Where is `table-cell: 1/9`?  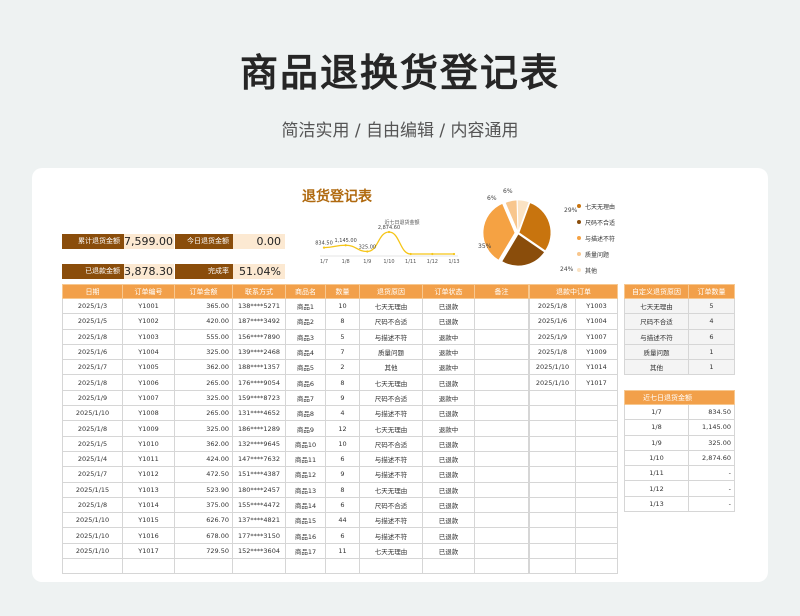 table-cell: 1/9 is located at coordinates (656, 442).